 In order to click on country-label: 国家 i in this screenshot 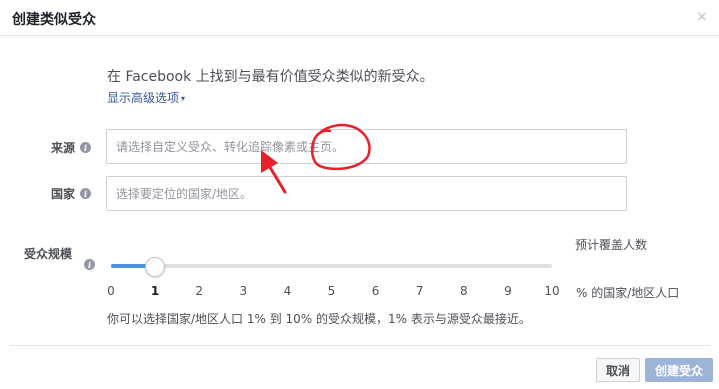, I will do `click(71, 193)`.